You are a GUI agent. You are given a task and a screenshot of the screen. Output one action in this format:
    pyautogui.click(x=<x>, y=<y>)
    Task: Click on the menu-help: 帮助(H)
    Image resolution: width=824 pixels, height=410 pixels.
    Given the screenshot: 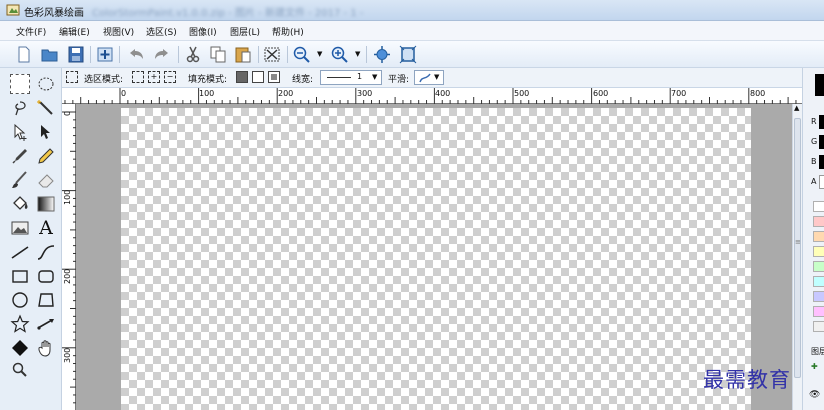 What is the action you would take?
    pyautogui.click(x=288, y=31)
    